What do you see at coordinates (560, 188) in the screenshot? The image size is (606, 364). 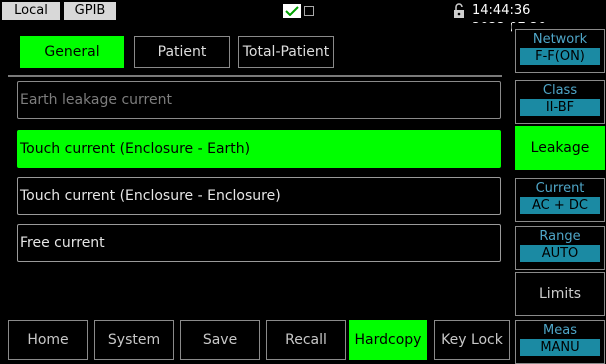 I see `current-label: Current` at bounding box center [560, 188].